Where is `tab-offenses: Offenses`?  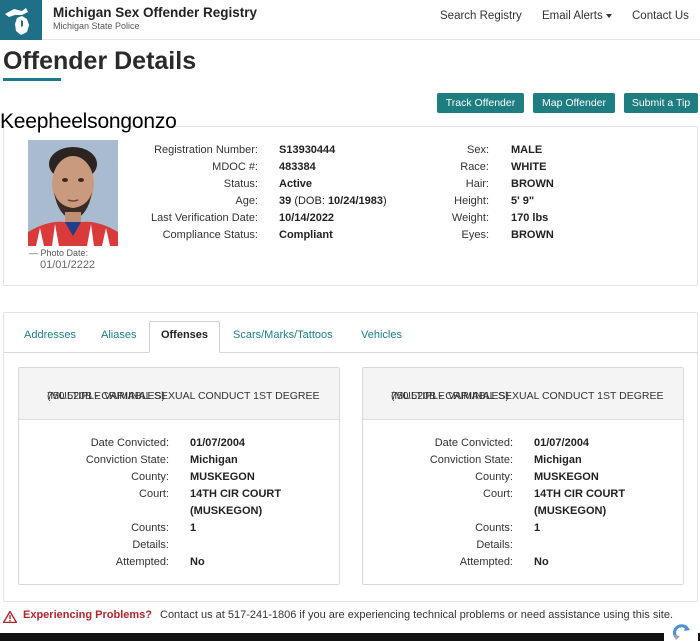 tab-offenses: Offenses is located at coordinates (184, 337).